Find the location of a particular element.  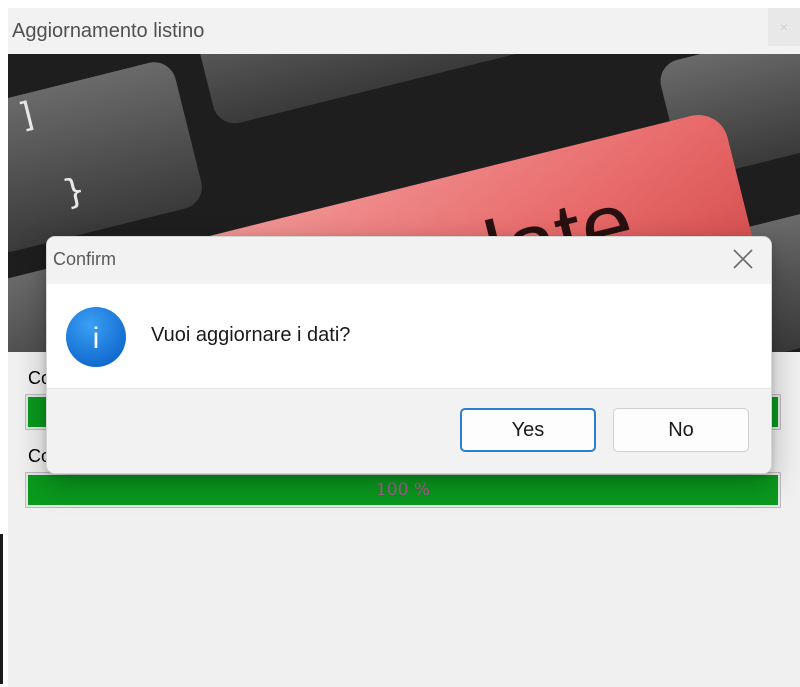

dialog-close-button is located at coordinates (743, 259).